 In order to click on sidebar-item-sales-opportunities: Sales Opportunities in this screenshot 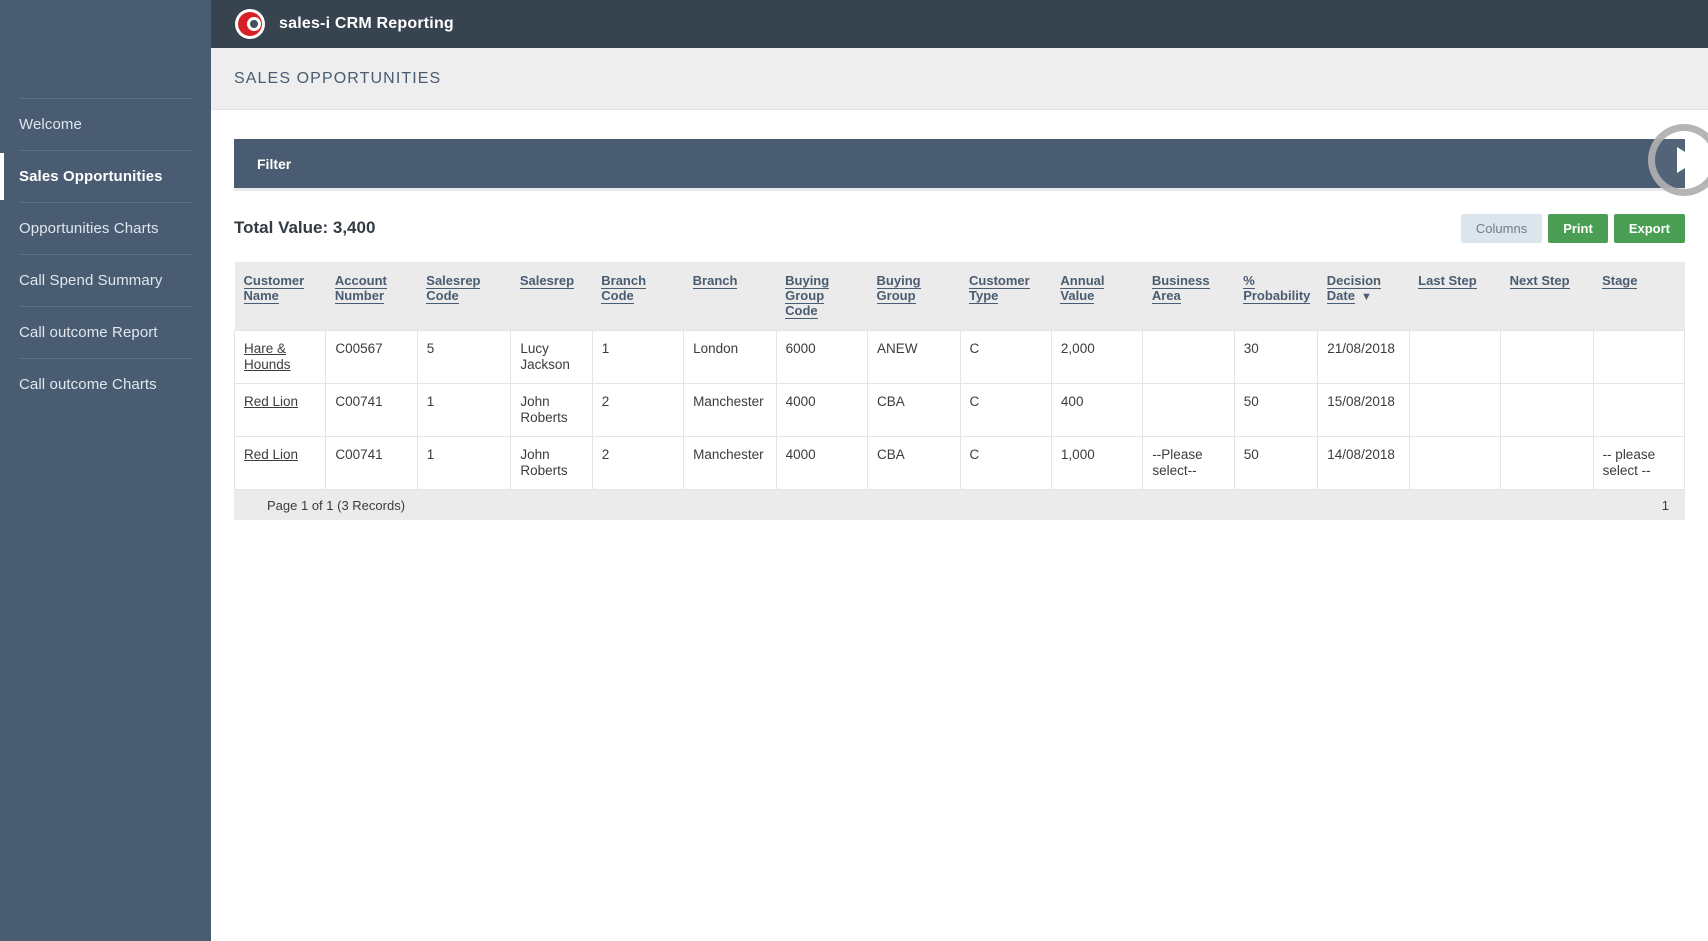, I will do `click(96, 176)`.